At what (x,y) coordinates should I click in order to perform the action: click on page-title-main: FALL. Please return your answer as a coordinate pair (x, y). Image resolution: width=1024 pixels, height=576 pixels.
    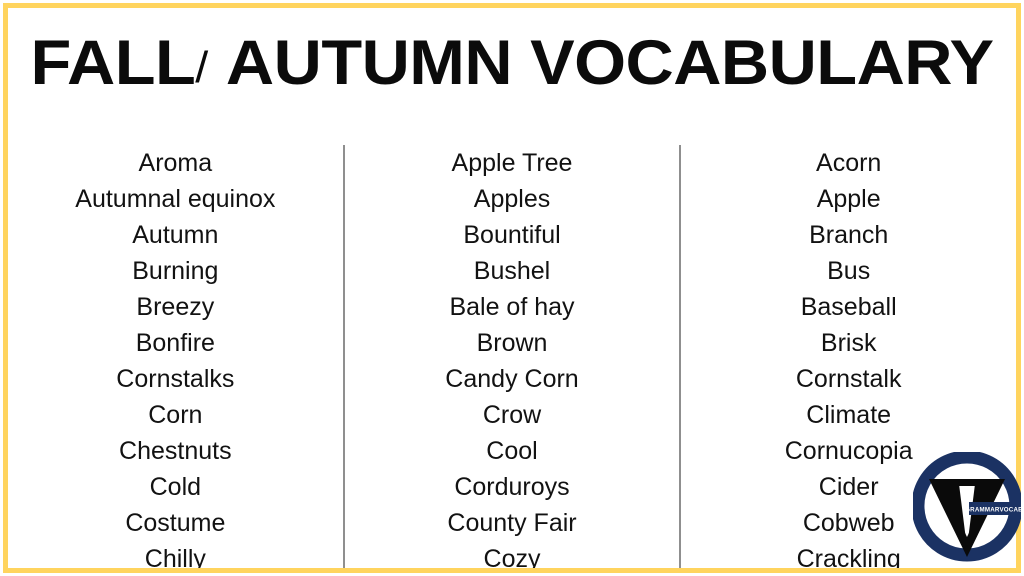
    Looking at the image, I should click on (113, 63).